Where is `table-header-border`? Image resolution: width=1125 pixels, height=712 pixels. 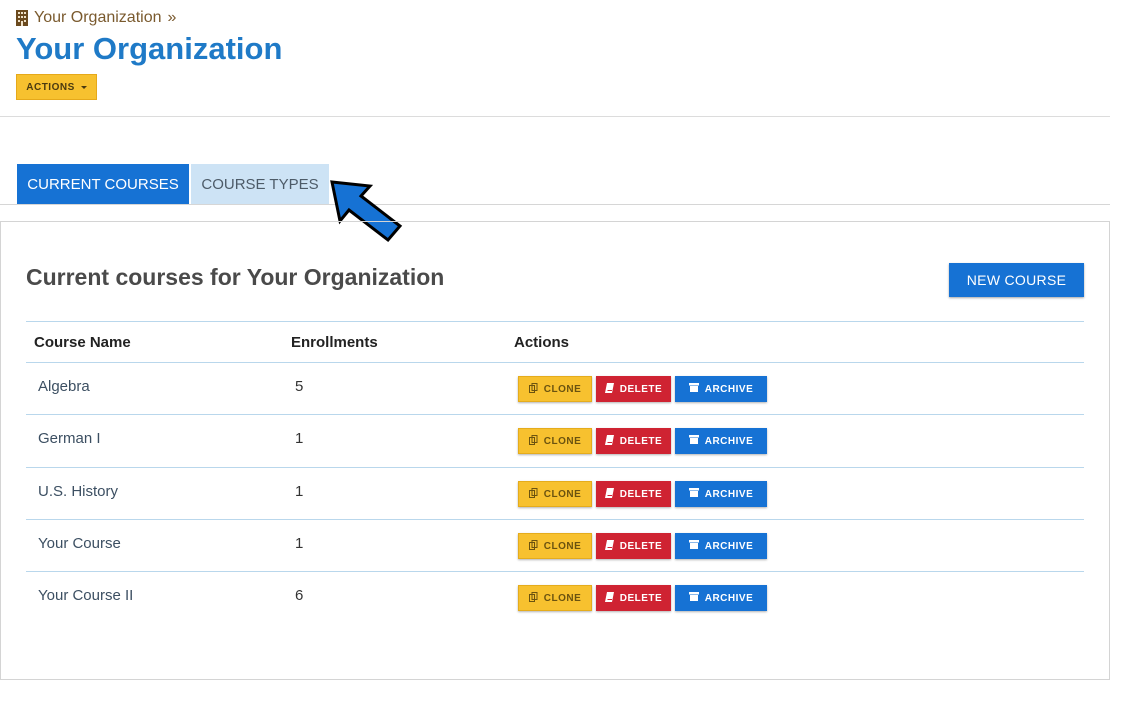 table-header-border is located at coordinates (555, 362).